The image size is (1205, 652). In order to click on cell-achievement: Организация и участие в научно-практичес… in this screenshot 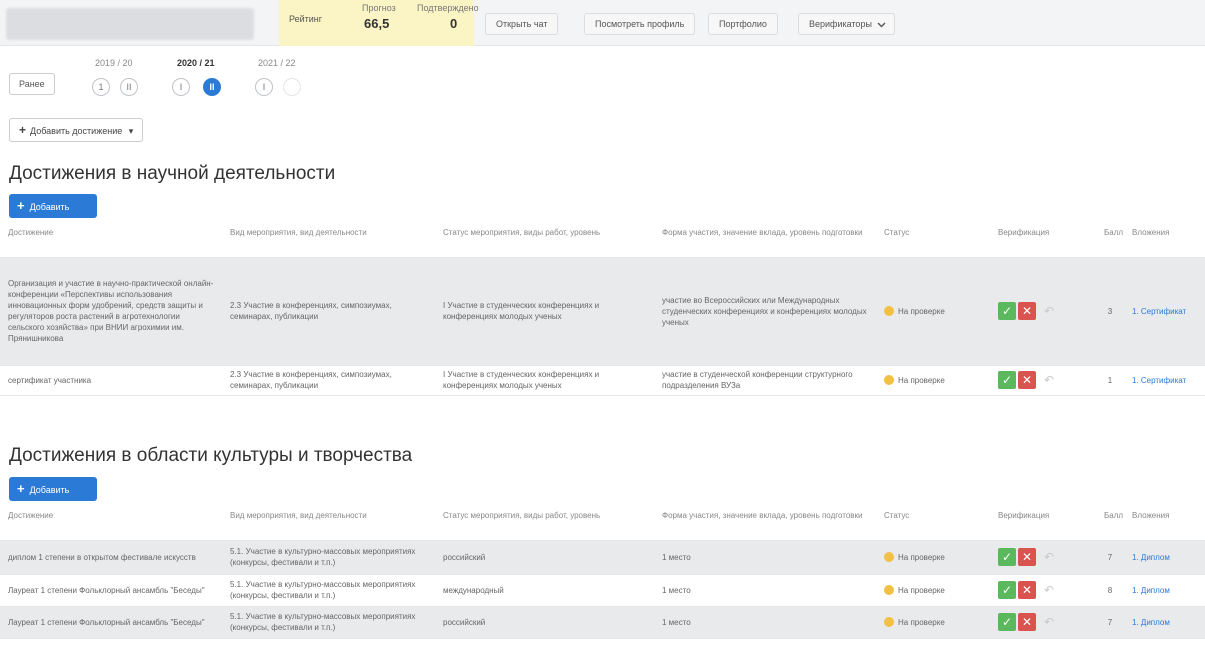, I will do `click(111, 311)`.